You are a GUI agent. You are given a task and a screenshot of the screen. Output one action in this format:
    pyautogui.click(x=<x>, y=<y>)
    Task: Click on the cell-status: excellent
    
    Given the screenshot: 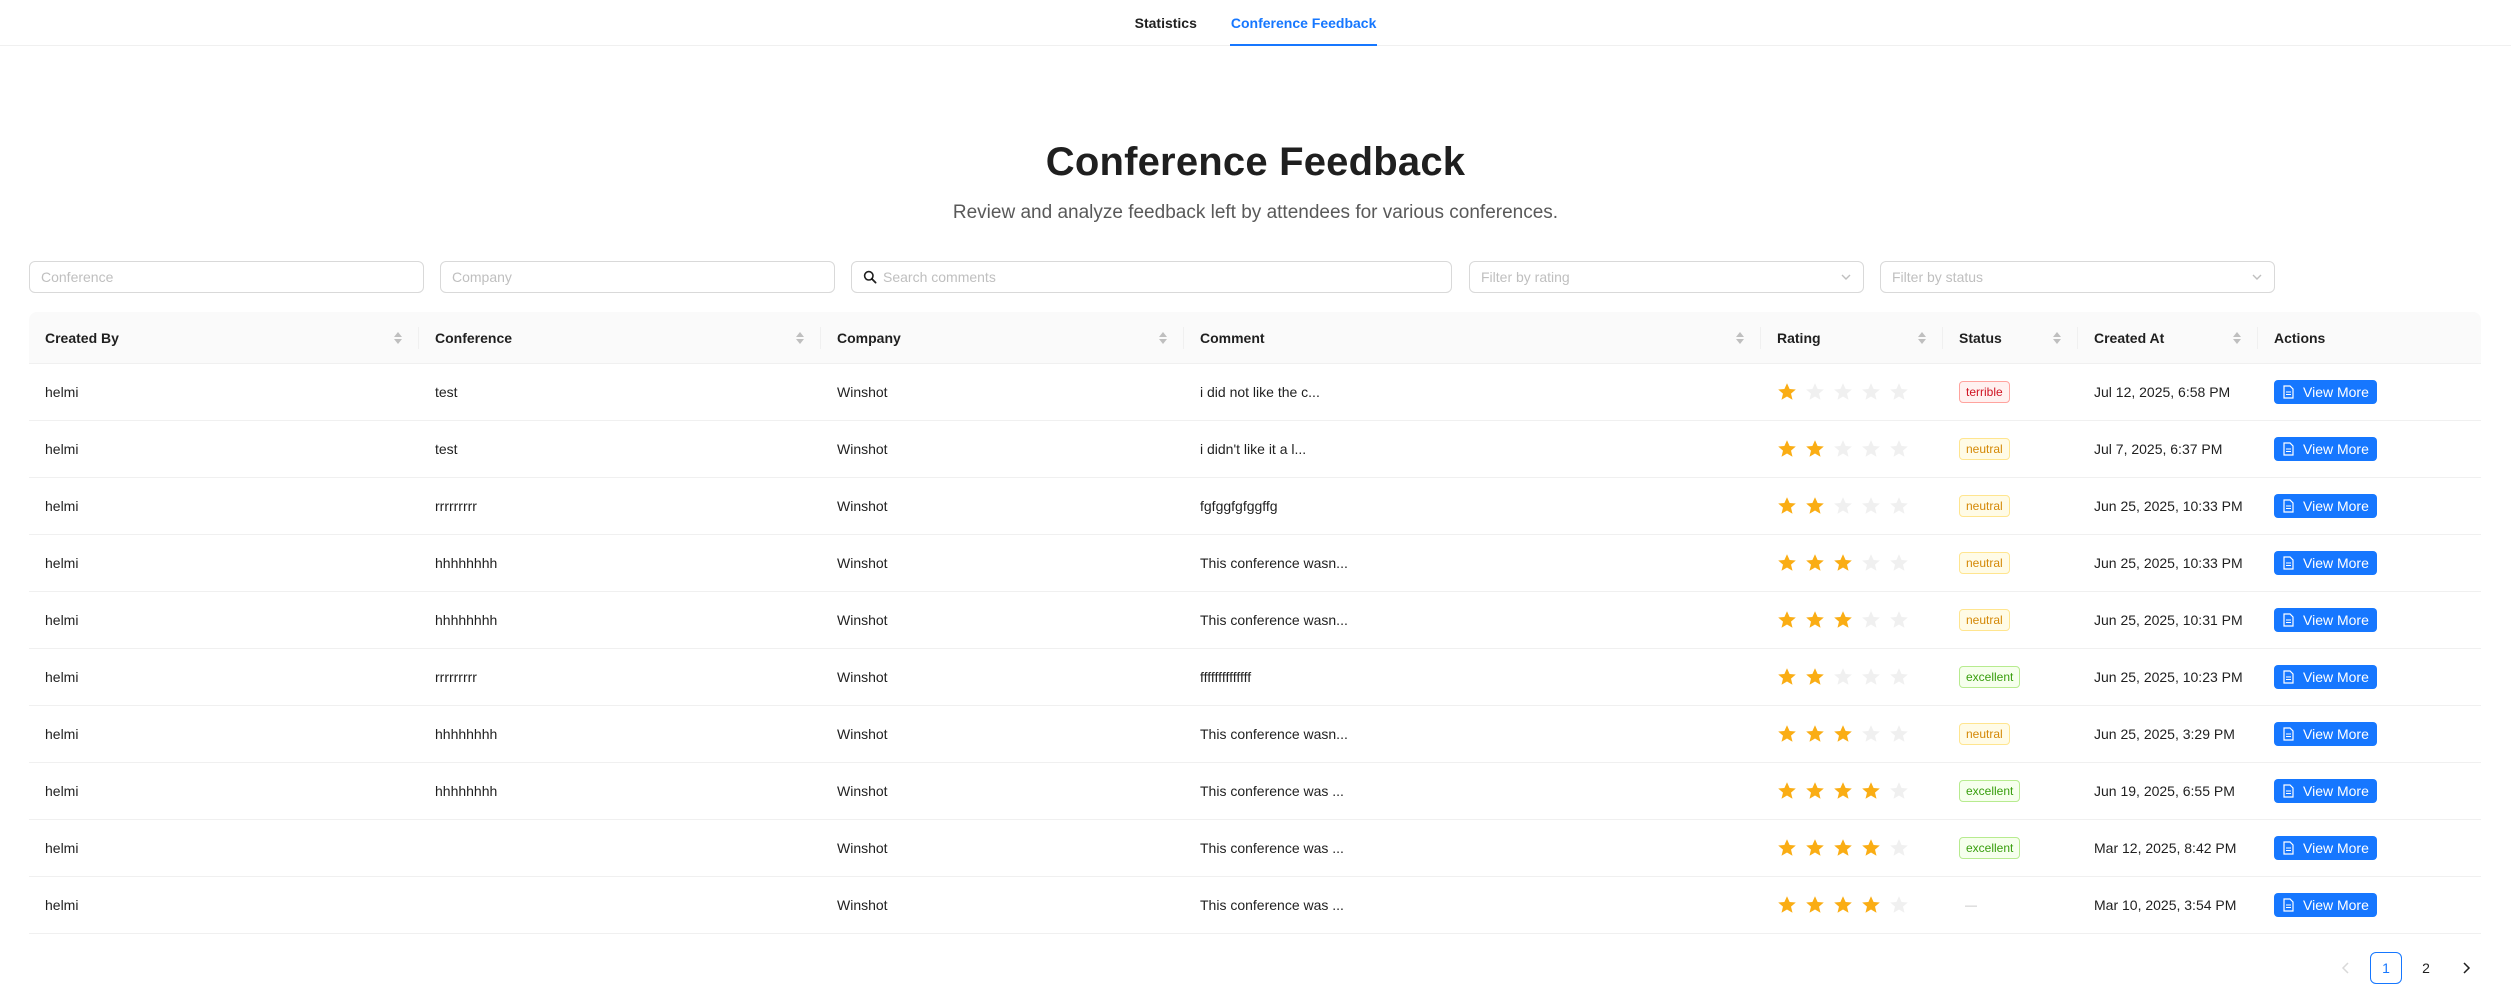 What is the action you would take?
    pyautogui.click(x=2010, y=791)
    